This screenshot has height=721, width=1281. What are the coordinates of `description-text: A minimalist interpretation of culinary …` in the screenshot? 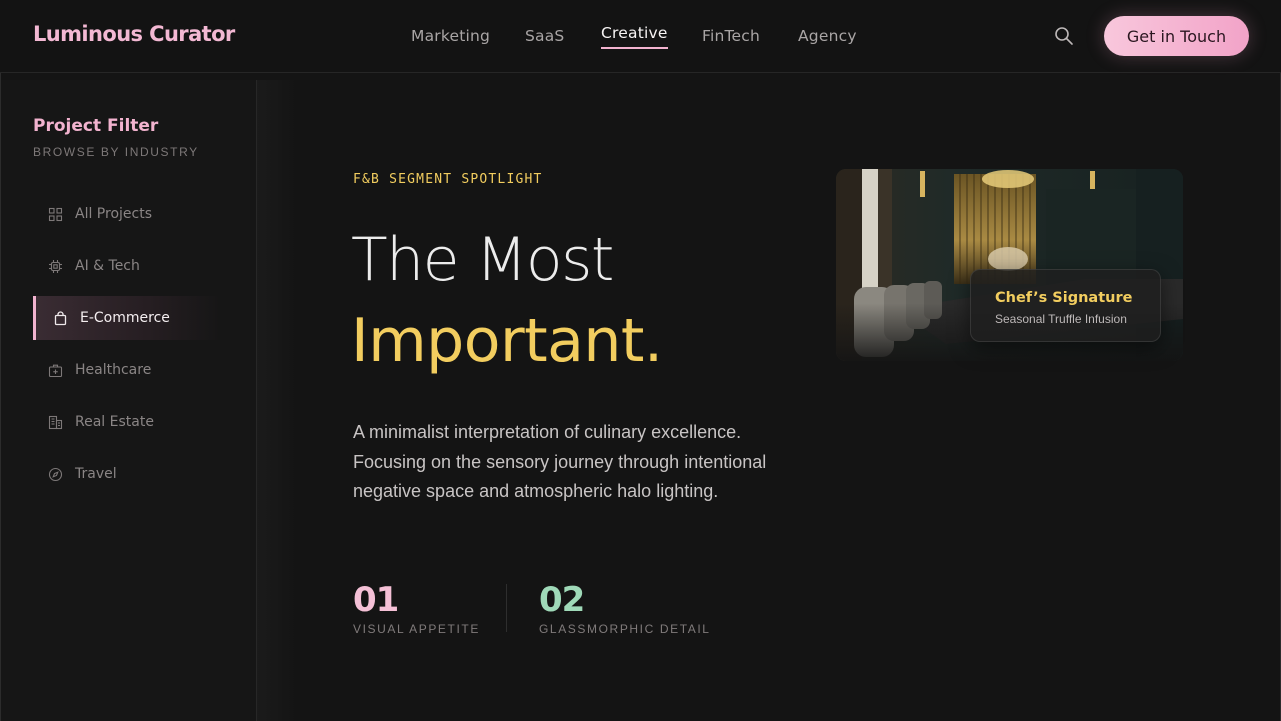 It's located at (560, 461).